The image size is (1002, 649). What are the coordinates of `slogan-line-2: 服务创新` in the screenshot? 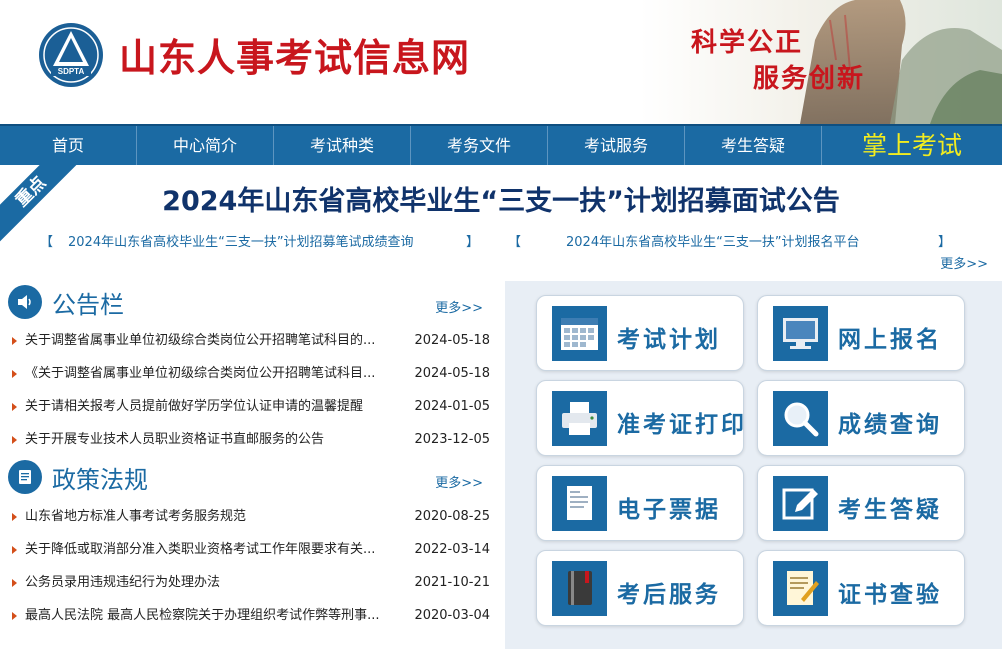 It's located at (809, 79).